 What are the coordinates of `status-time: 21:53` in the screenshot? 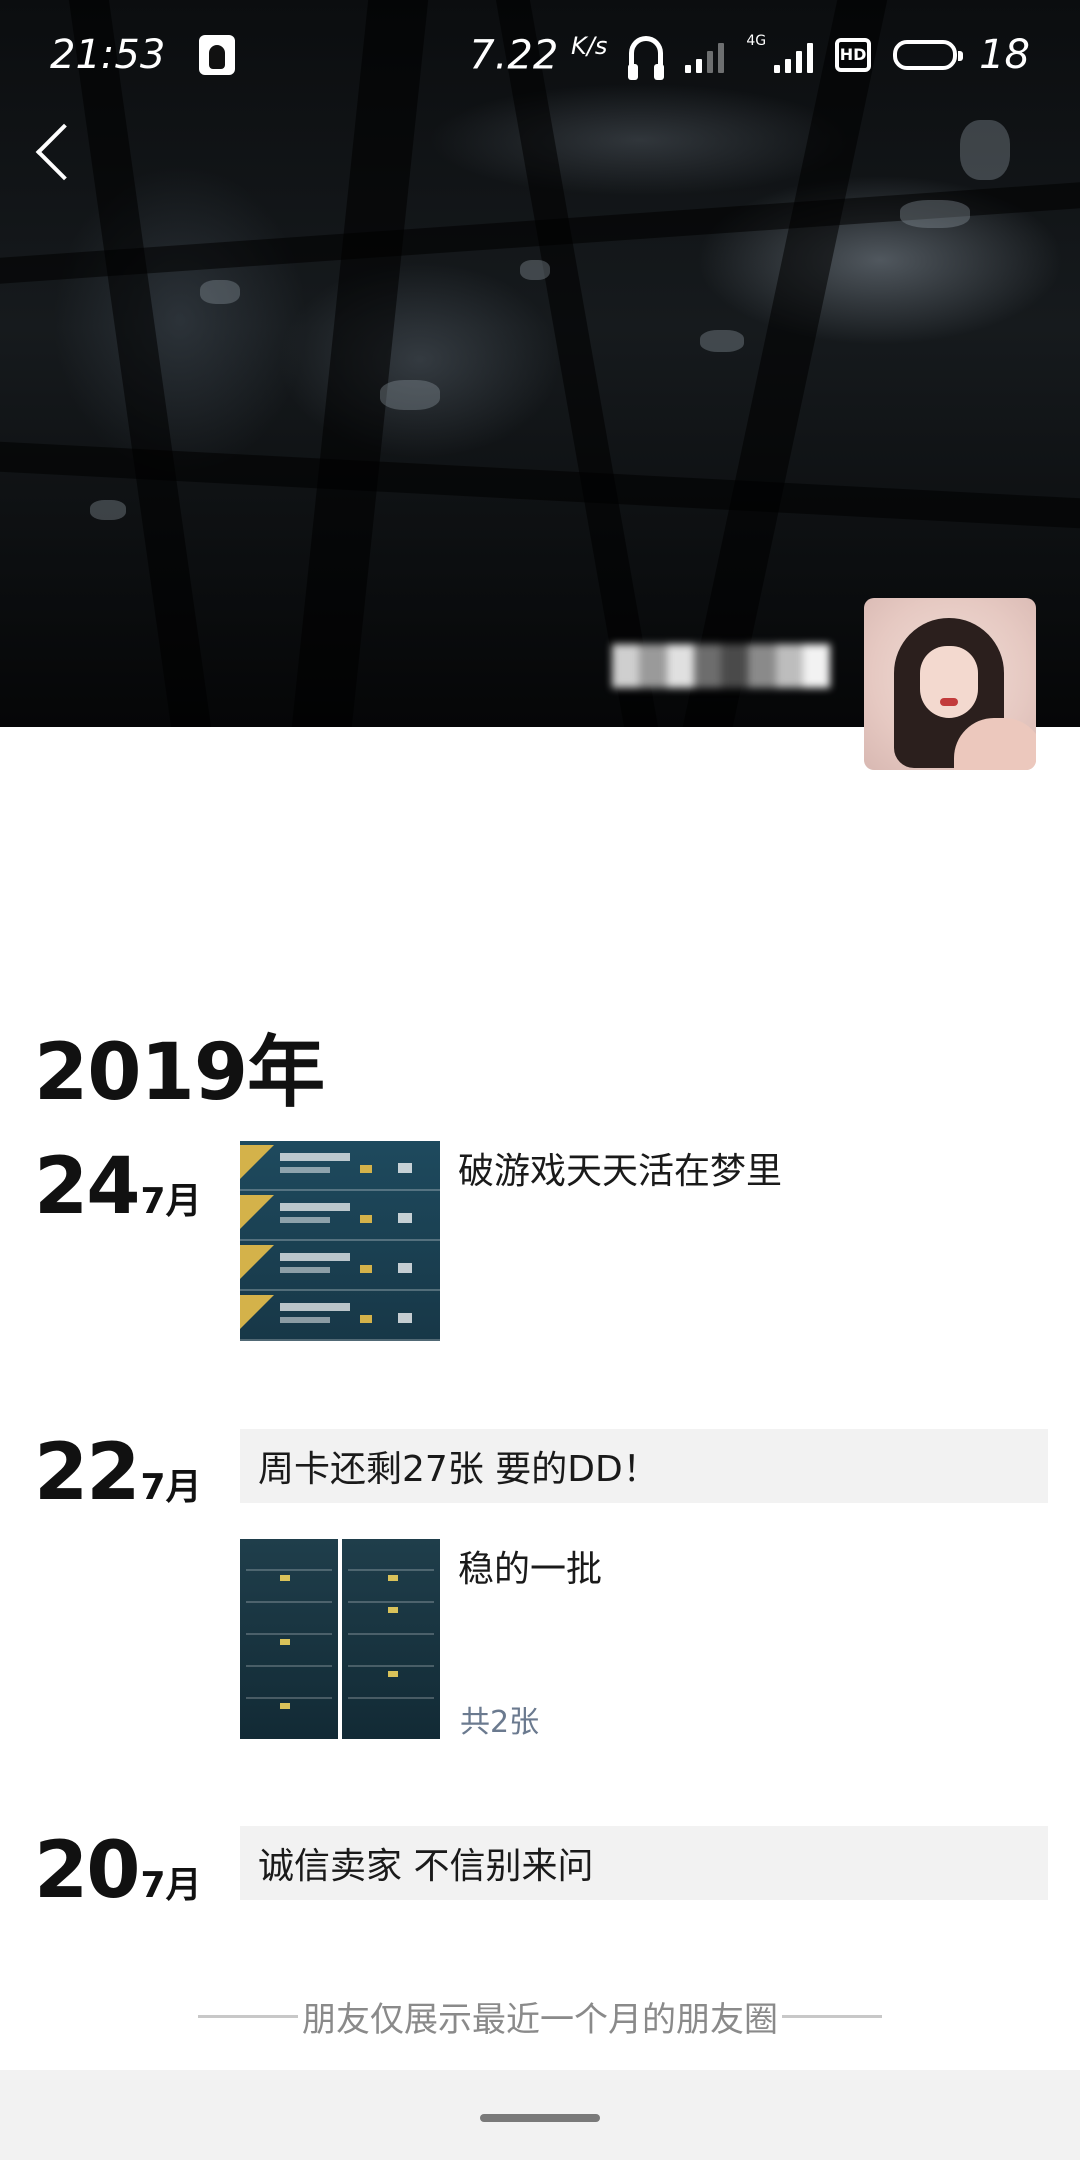 It's located at (108, 55).